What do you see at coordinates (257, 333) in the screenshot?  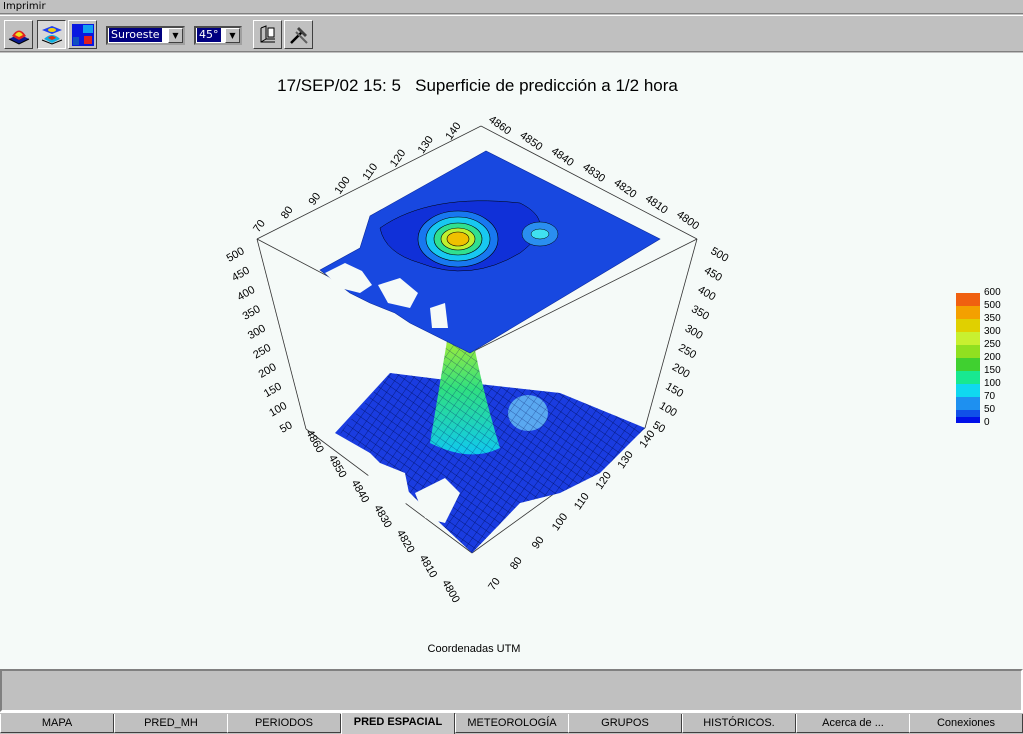 I see `z-tick-label-left: 300` at bounding box center [257, 333].